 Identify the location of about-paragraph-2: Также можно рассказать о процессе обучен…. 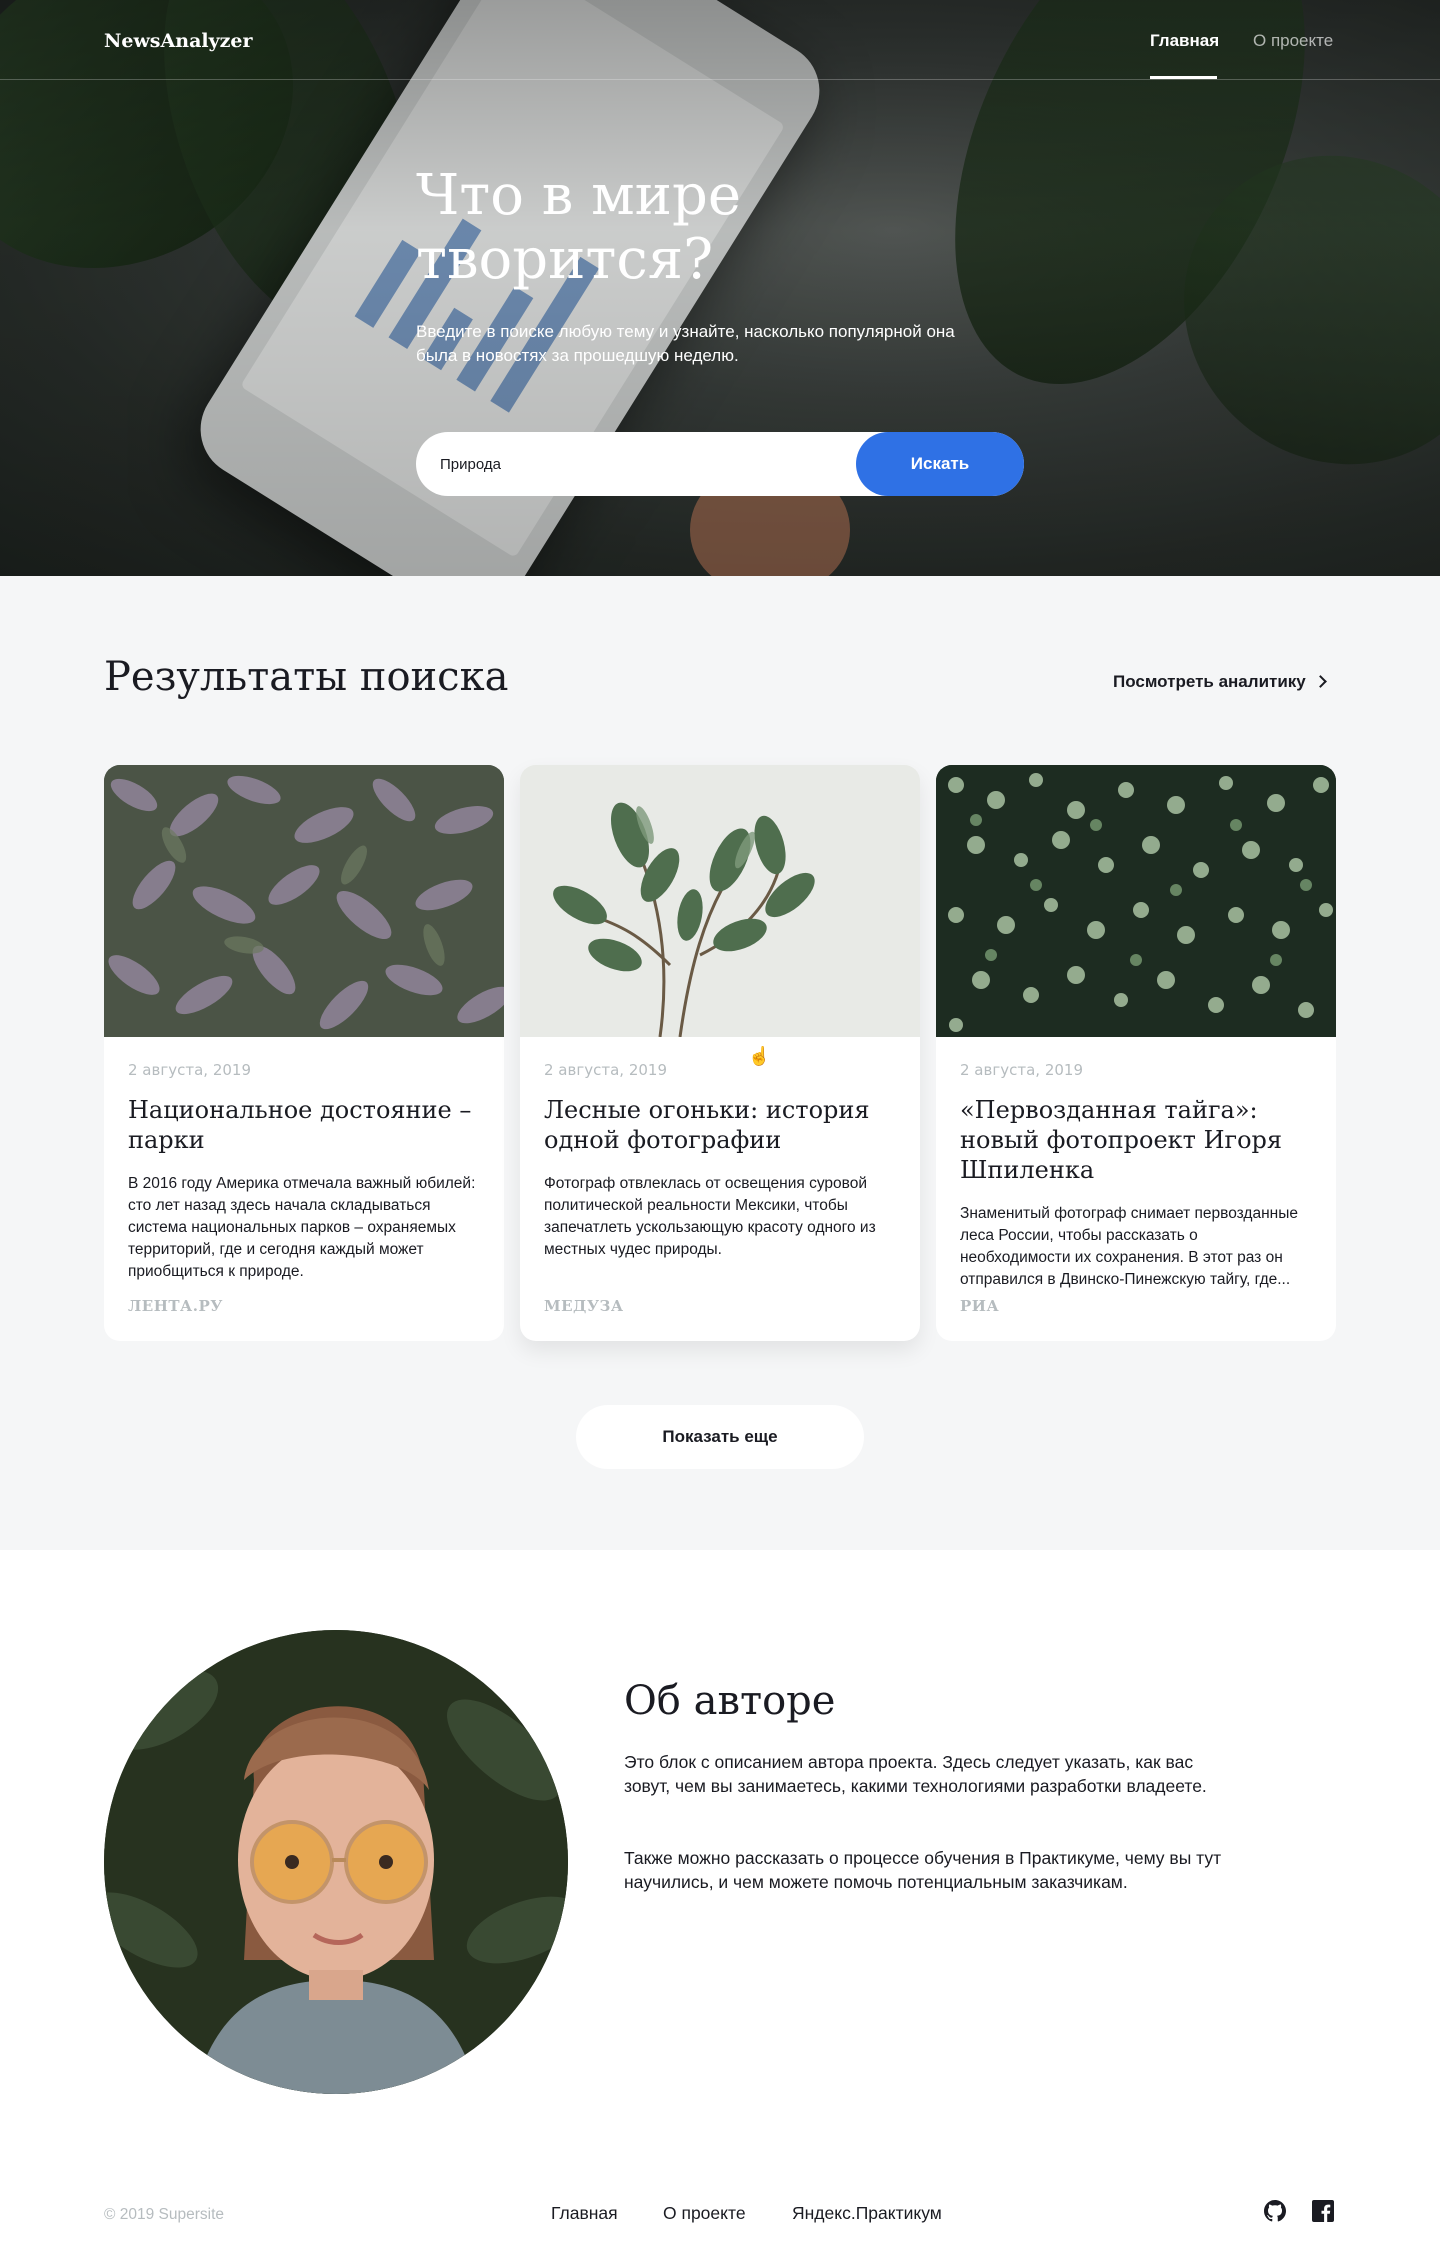
(923, 1870).